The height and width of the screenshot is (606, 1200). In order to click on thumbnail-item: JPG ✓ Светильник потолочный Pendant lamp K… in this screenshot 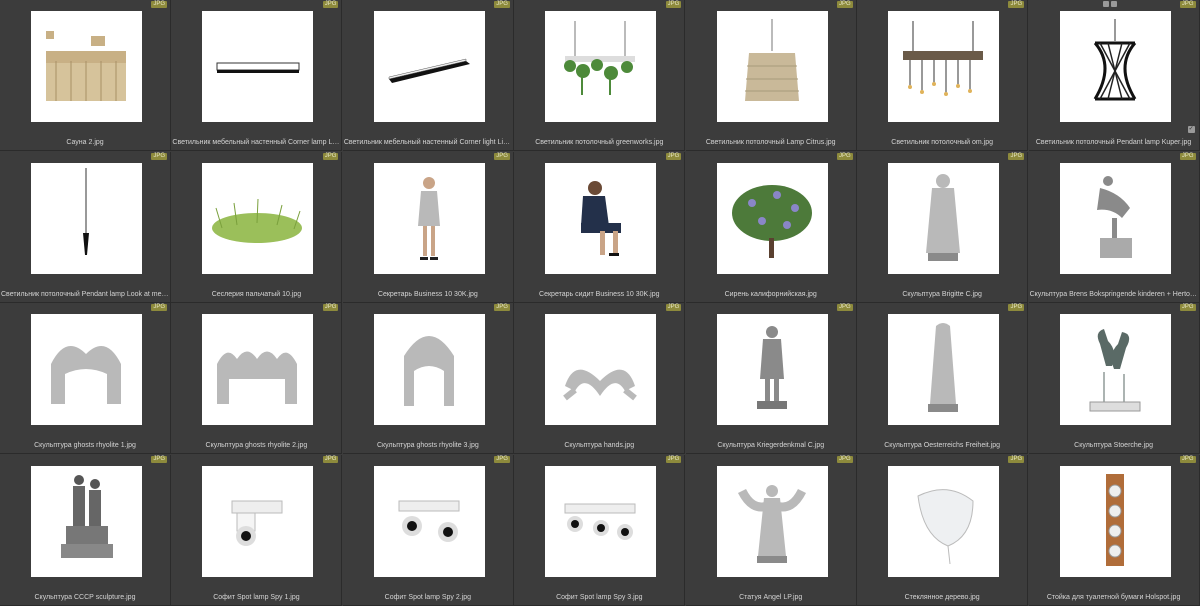, I will do `click(1114, 75)`.